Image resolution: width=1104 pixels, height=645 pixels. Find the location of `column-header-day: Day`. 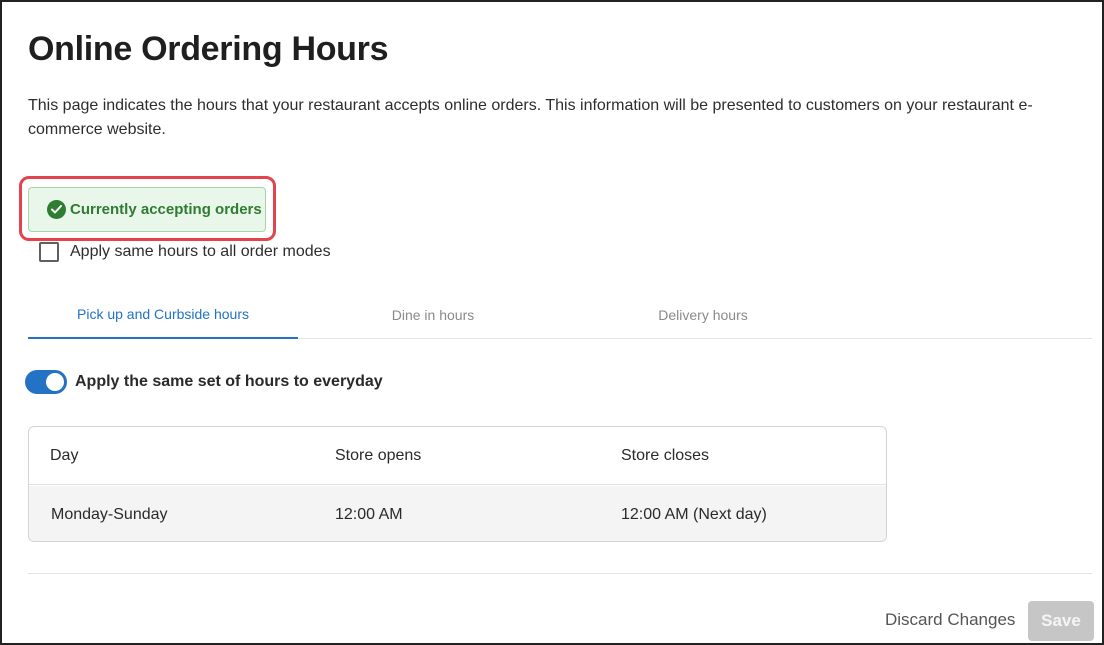

column-header-day: Day is located at coordinates (64, 455).